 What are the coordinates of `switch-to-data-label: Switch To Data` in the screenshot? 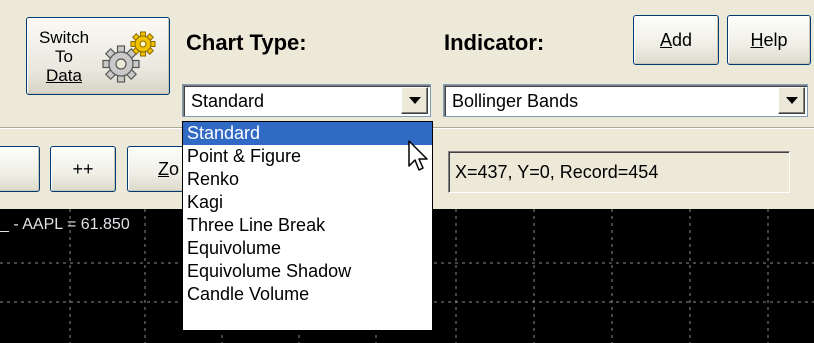 It's located at (64, 56).